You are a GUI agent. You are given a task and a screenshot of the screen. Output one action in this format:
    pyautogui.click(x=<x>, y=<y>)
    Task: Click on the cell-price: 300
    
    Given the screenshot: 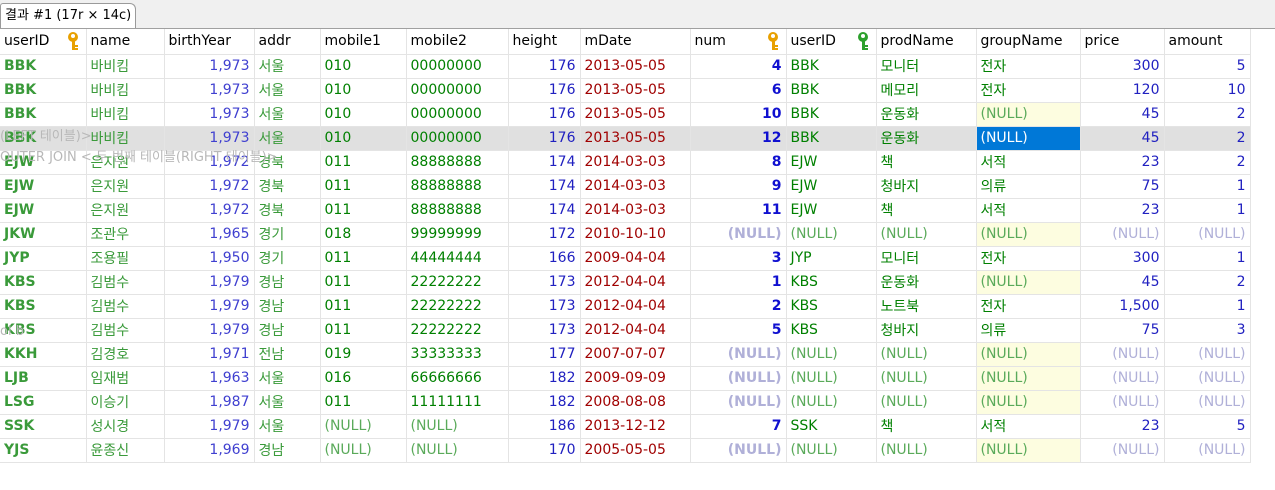 What is the action you would take?
    pyautogui.click(x=1122, y=66)
    